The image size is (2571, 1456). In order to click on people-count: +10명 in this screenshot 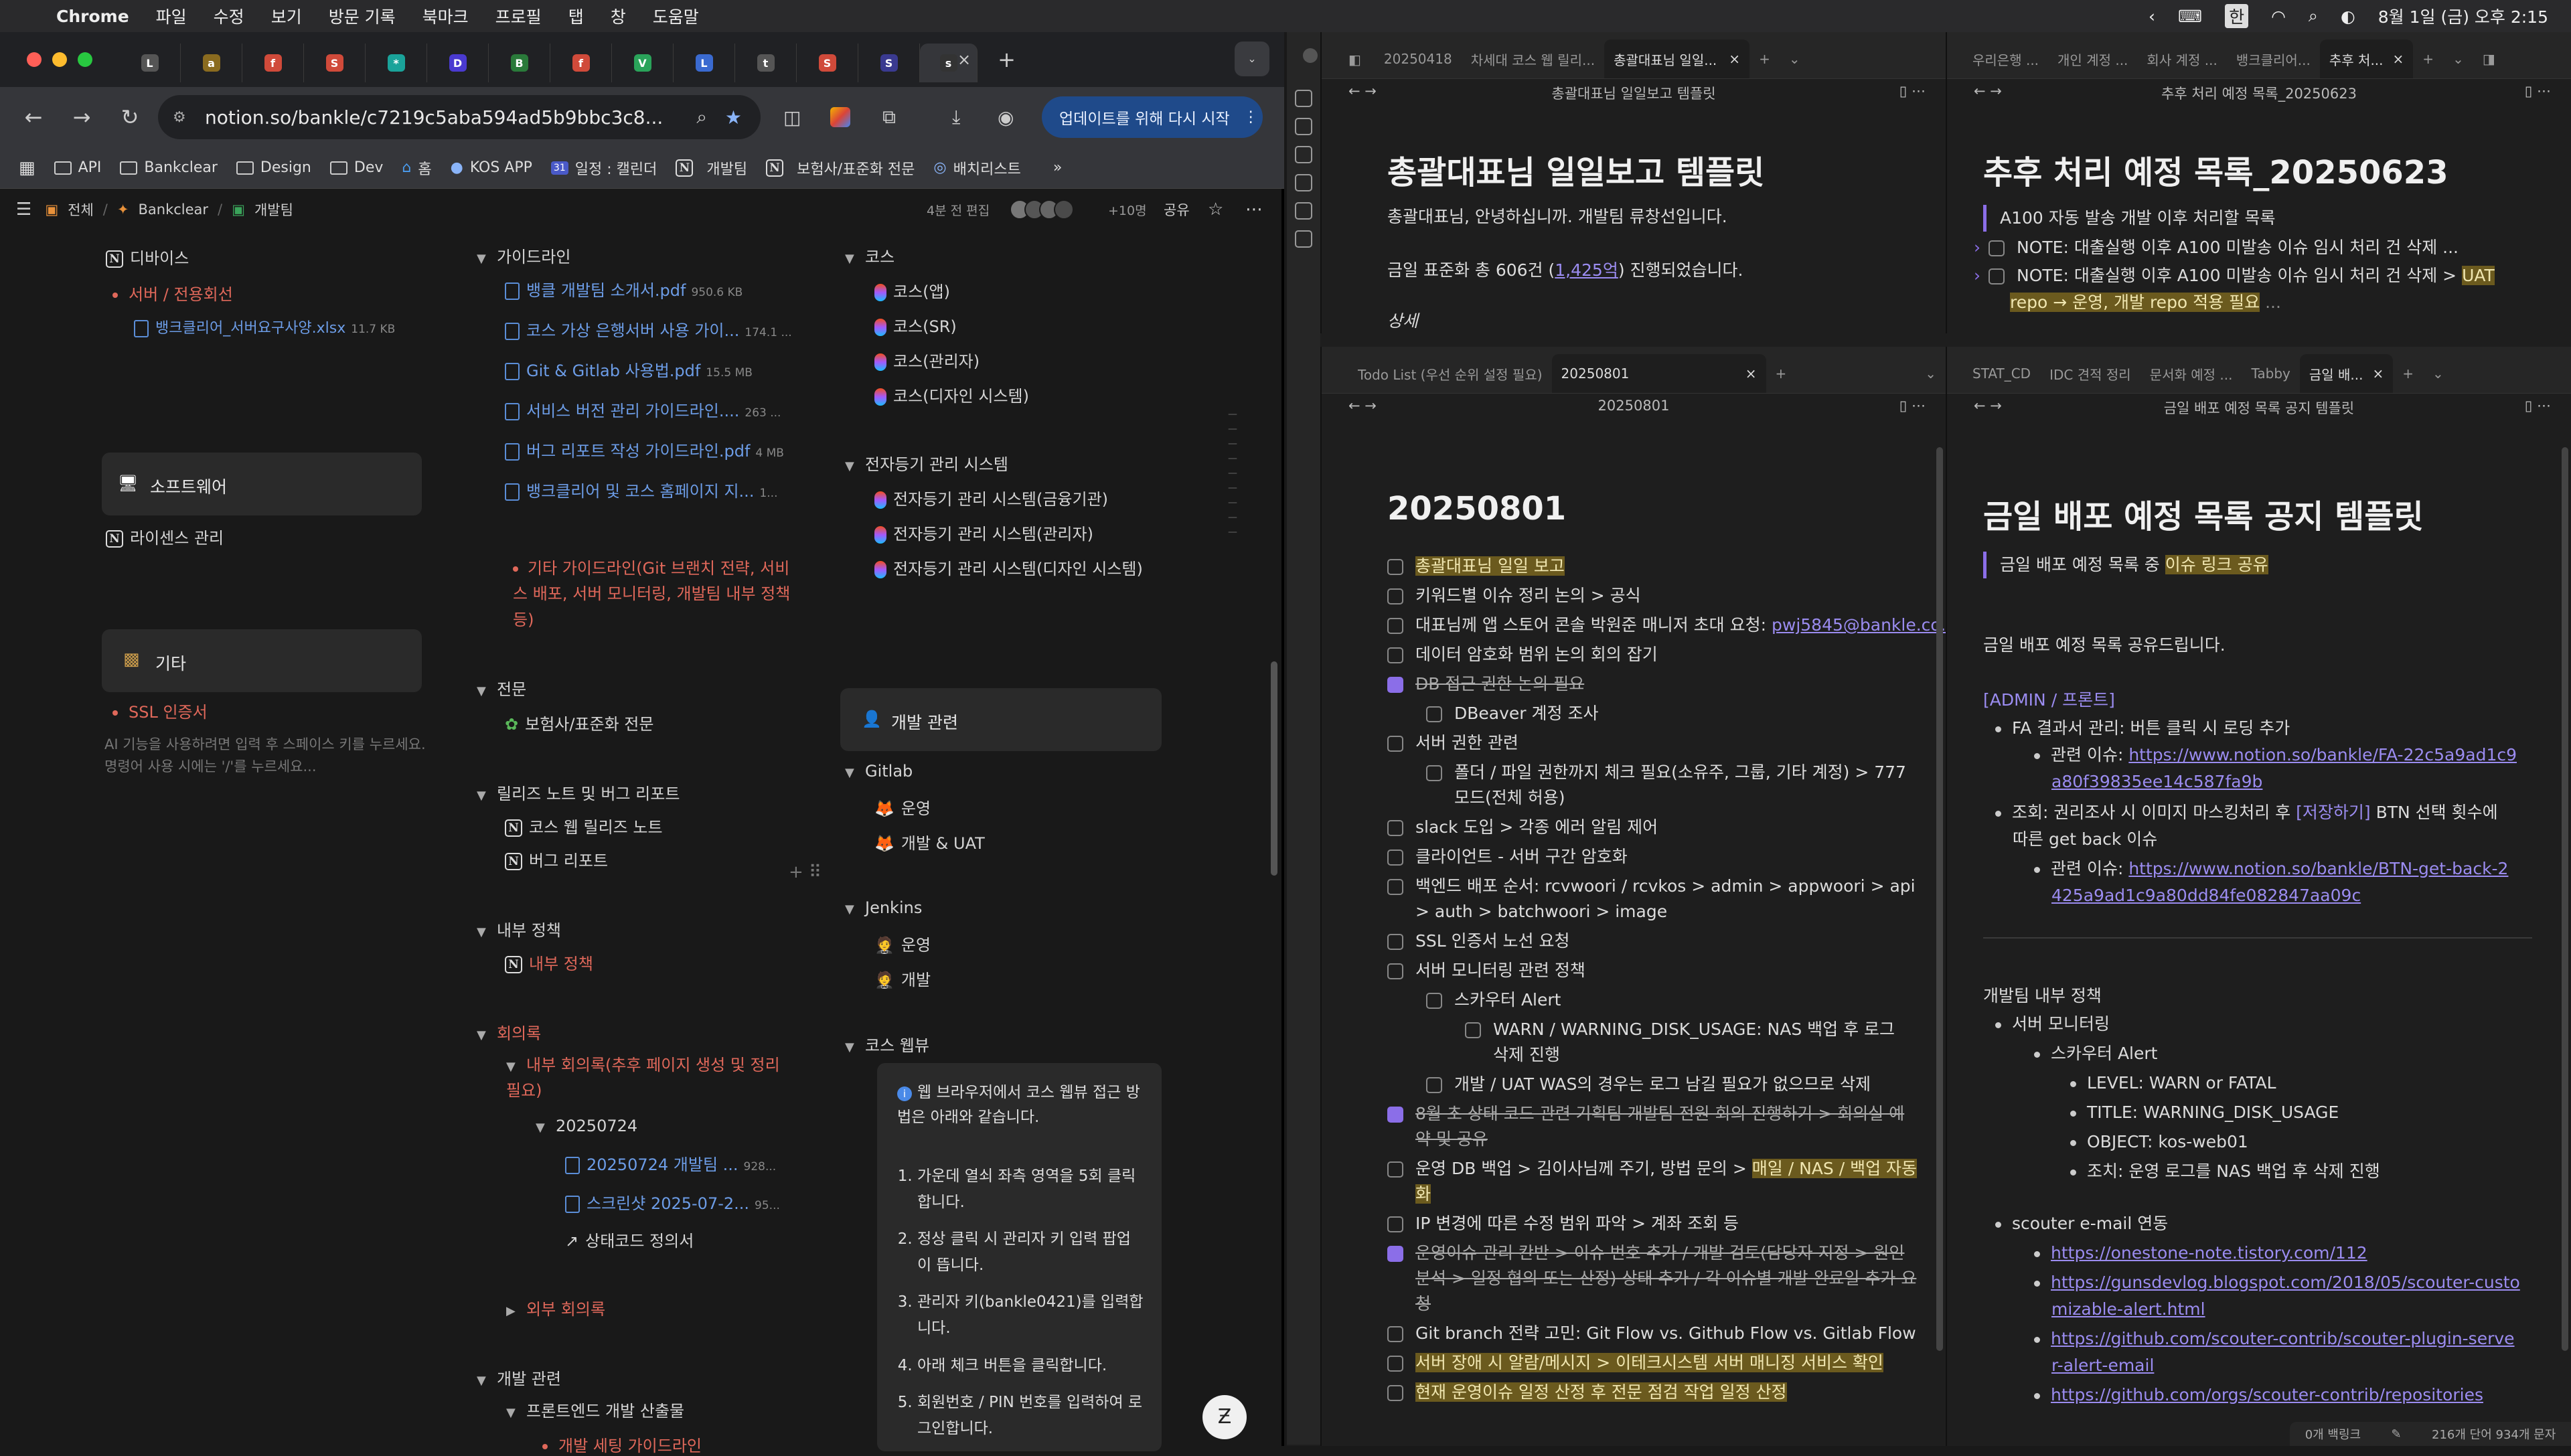, I will do `click(1127, 210)`.